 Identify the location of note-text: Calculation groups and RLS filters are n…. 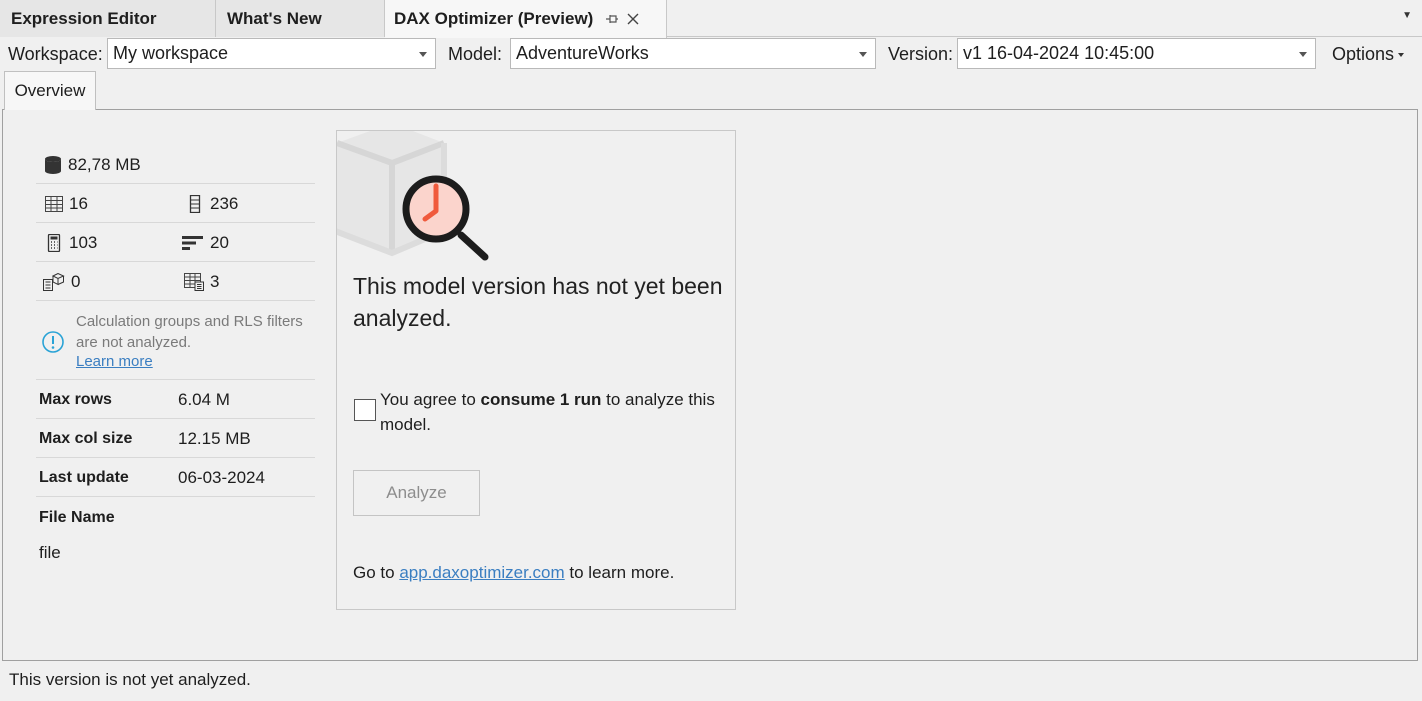
(189, 332).